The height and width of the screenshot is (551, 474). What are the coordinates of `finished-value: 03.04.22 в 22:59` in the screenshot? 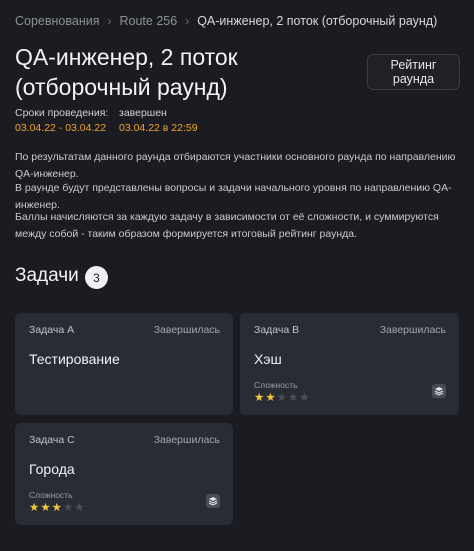 It's located at (158, 128).